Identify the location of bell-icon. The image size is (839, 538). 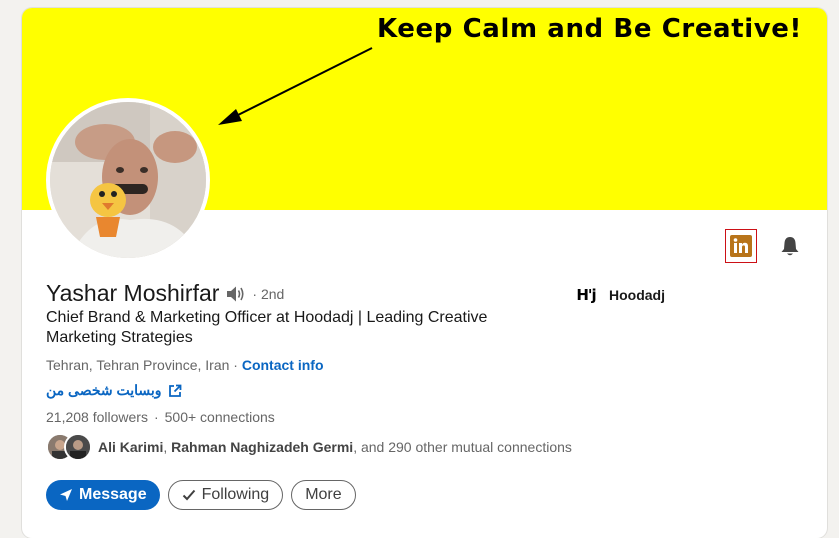
(790, 246).